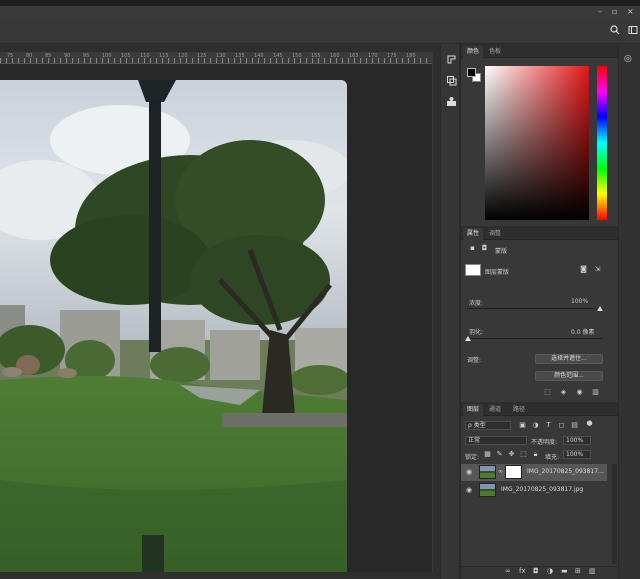  I want to click on visibility-icon: ◉, so click(579, 392).